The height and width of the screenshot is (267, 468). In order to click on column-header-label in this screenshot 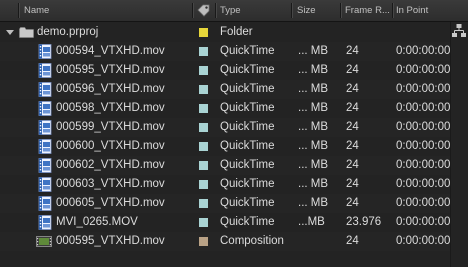, I will do `click(205, 10)`.